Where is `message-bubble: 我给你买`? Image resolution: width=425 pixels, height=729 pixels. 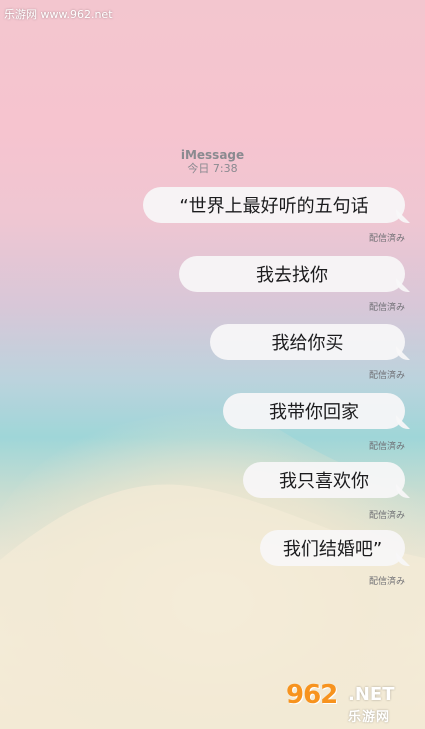 message-bubble: 我给你买 is located at coordinates (307, 342).